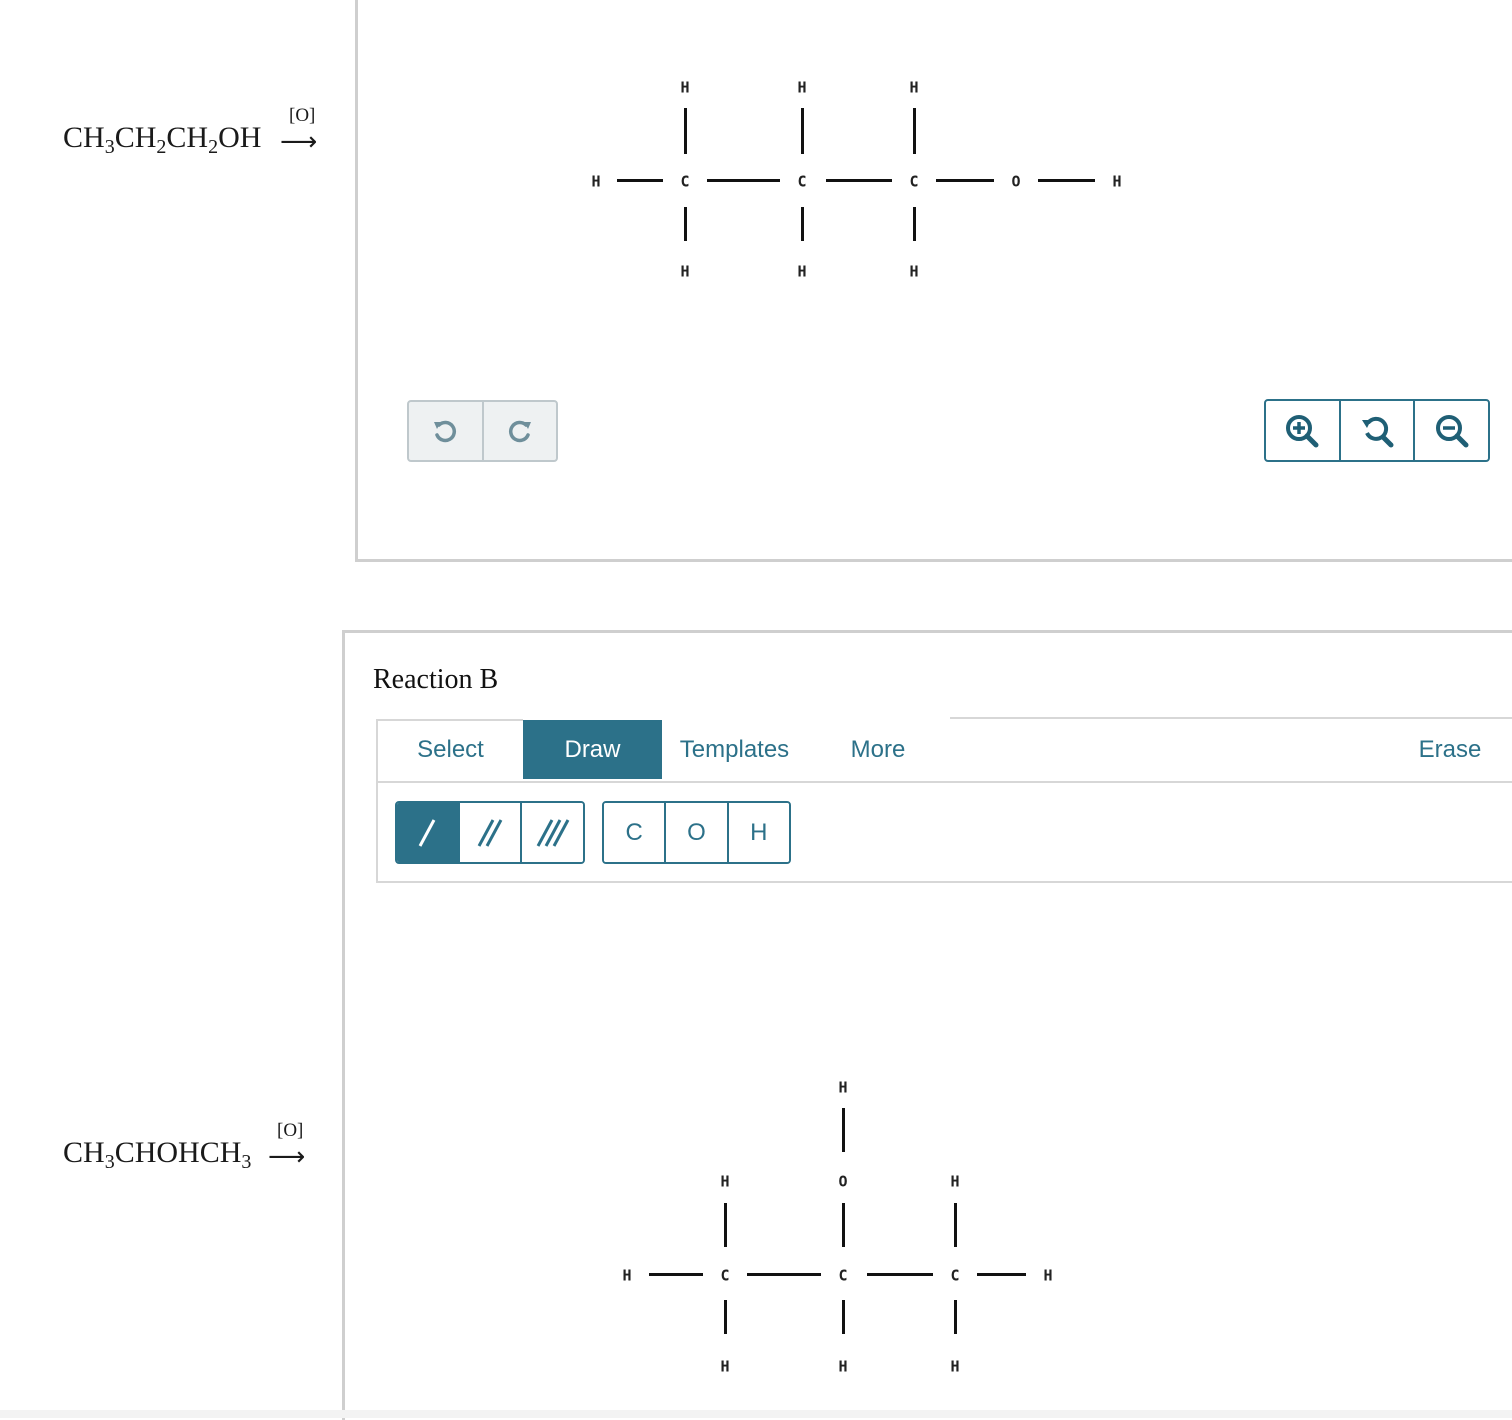 The image size is (1512, 1420). I want to click on page-footer-strip, so click(756, 1414).